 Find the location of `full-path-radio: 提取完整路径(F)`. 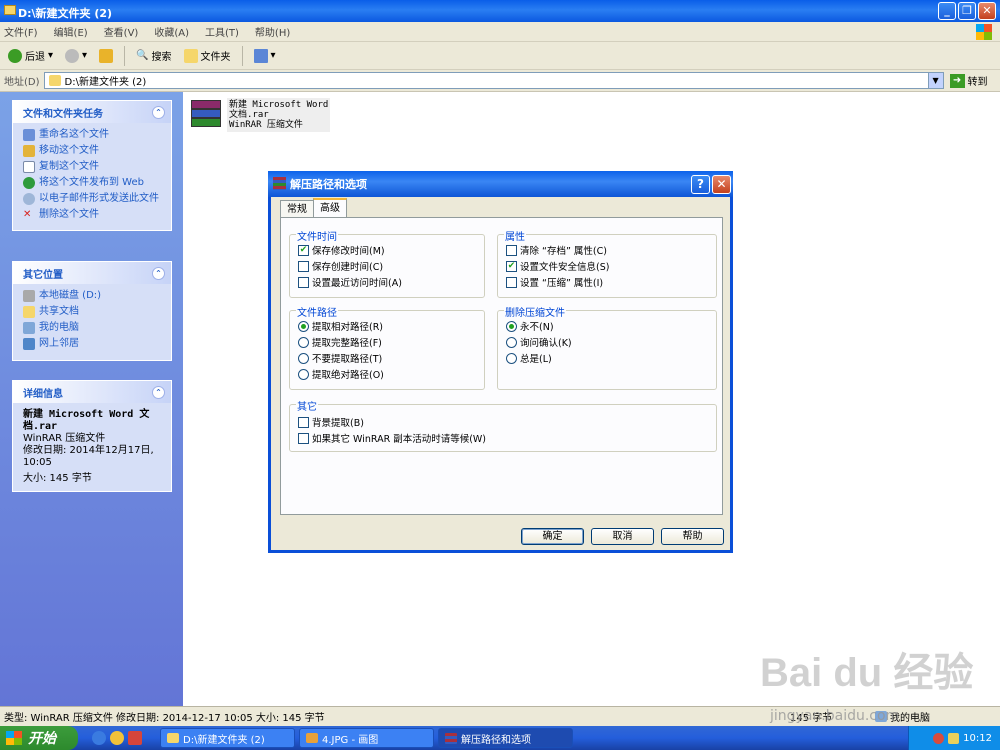

full-path-radio: 提取完整路径(F) is located at coordinates (340, 342).